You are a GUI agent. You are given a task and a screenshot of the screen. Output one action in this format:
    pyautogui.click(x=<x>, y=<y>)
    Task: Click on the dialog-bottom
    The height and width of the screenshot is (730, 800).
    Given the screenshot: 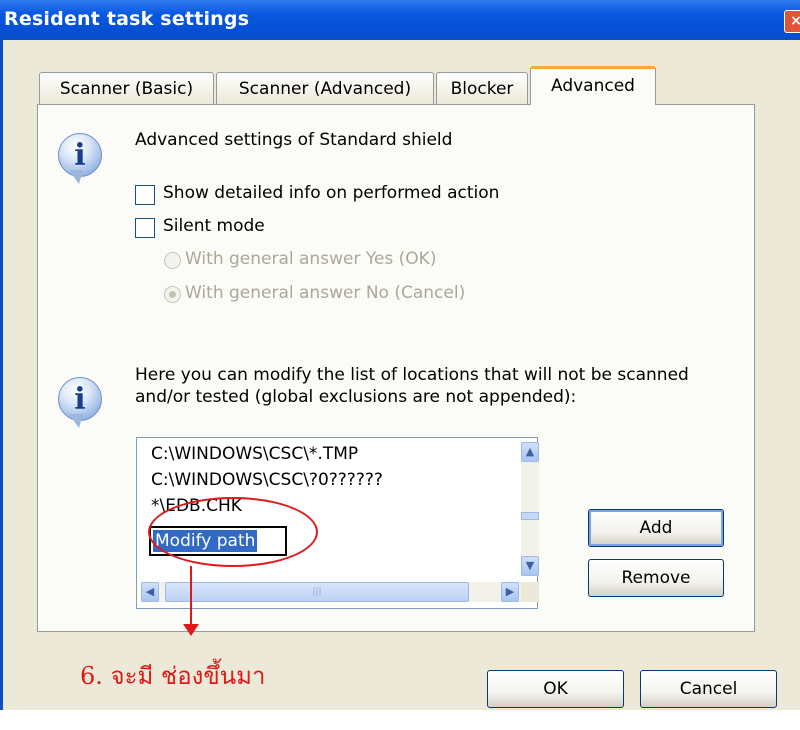 What is the action you would take?
    pyautogui.click(x=400, y=720)
    